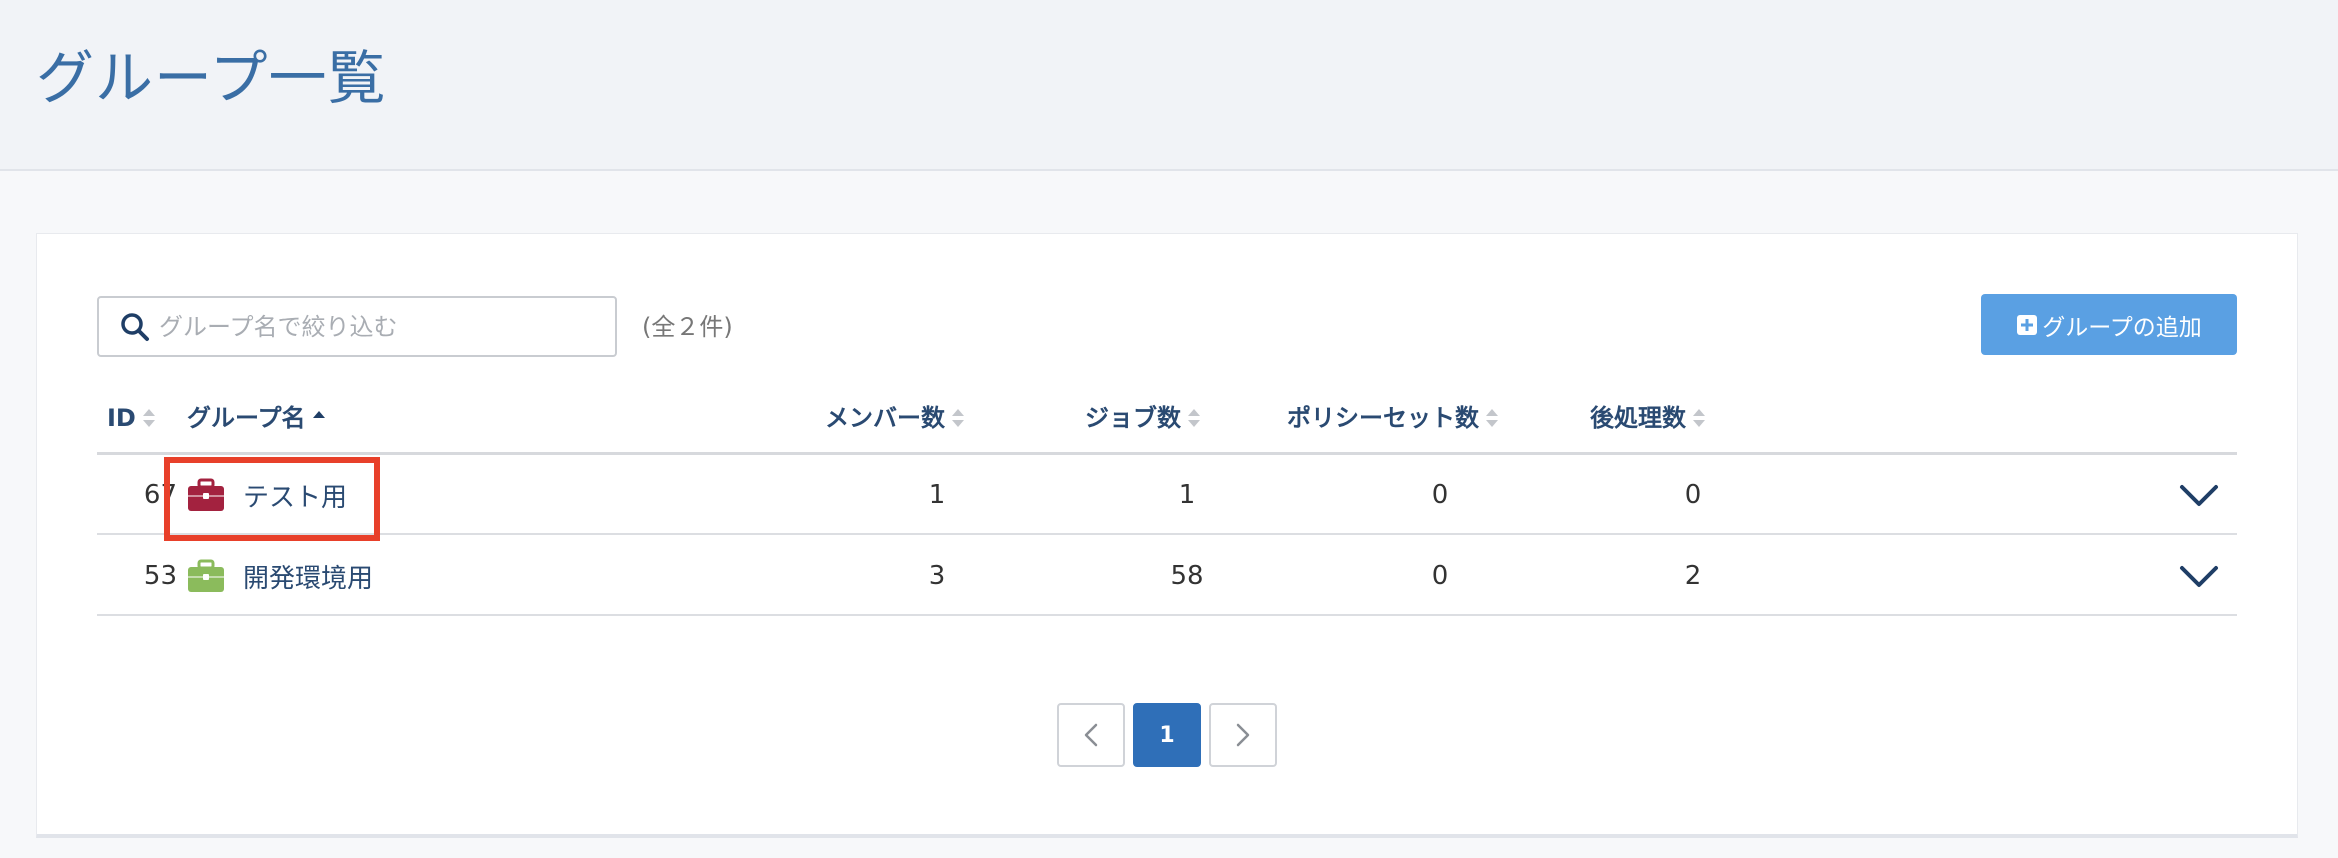 This screenshot has height=858, width=2338. I want to click on column-header-members: メンバー数, so click(895, 418).